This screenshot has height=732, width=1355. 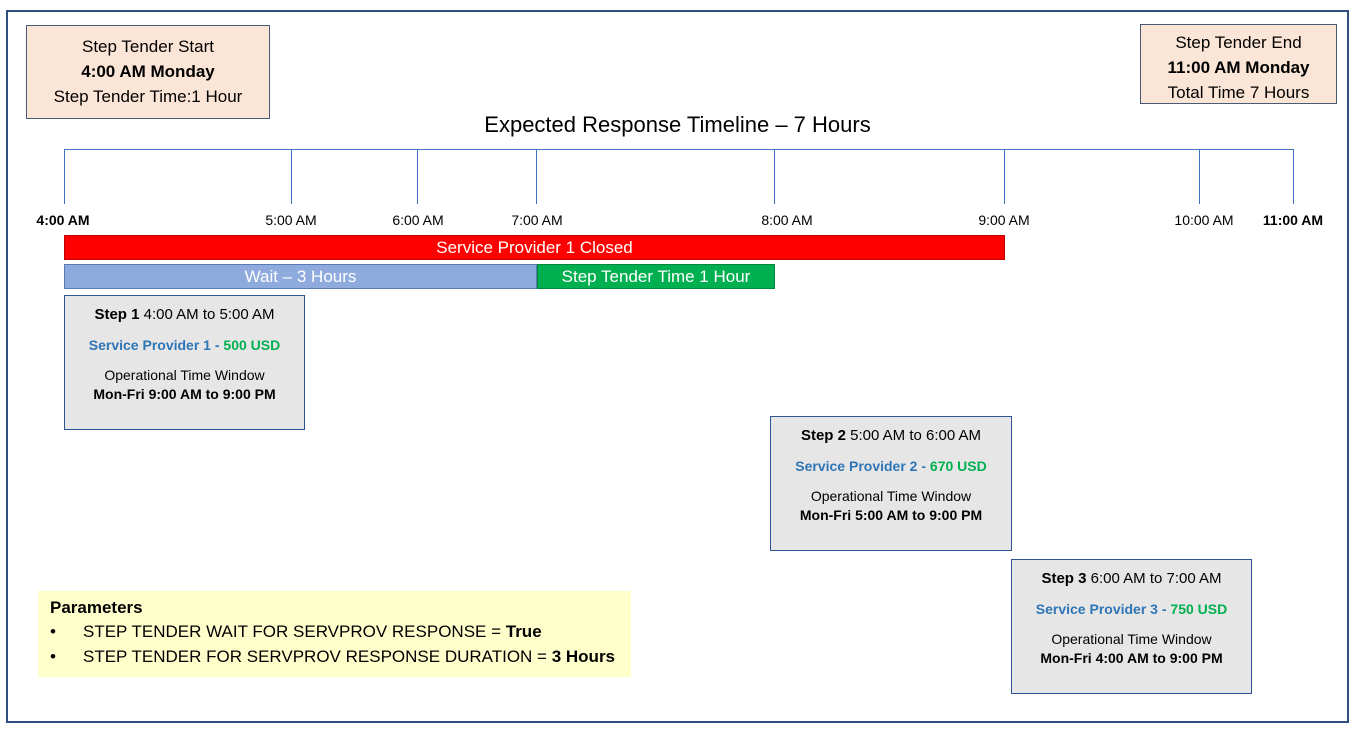 I want to click on start-box-line2: 4:00 AM Monday, so click(x=148, y=71).